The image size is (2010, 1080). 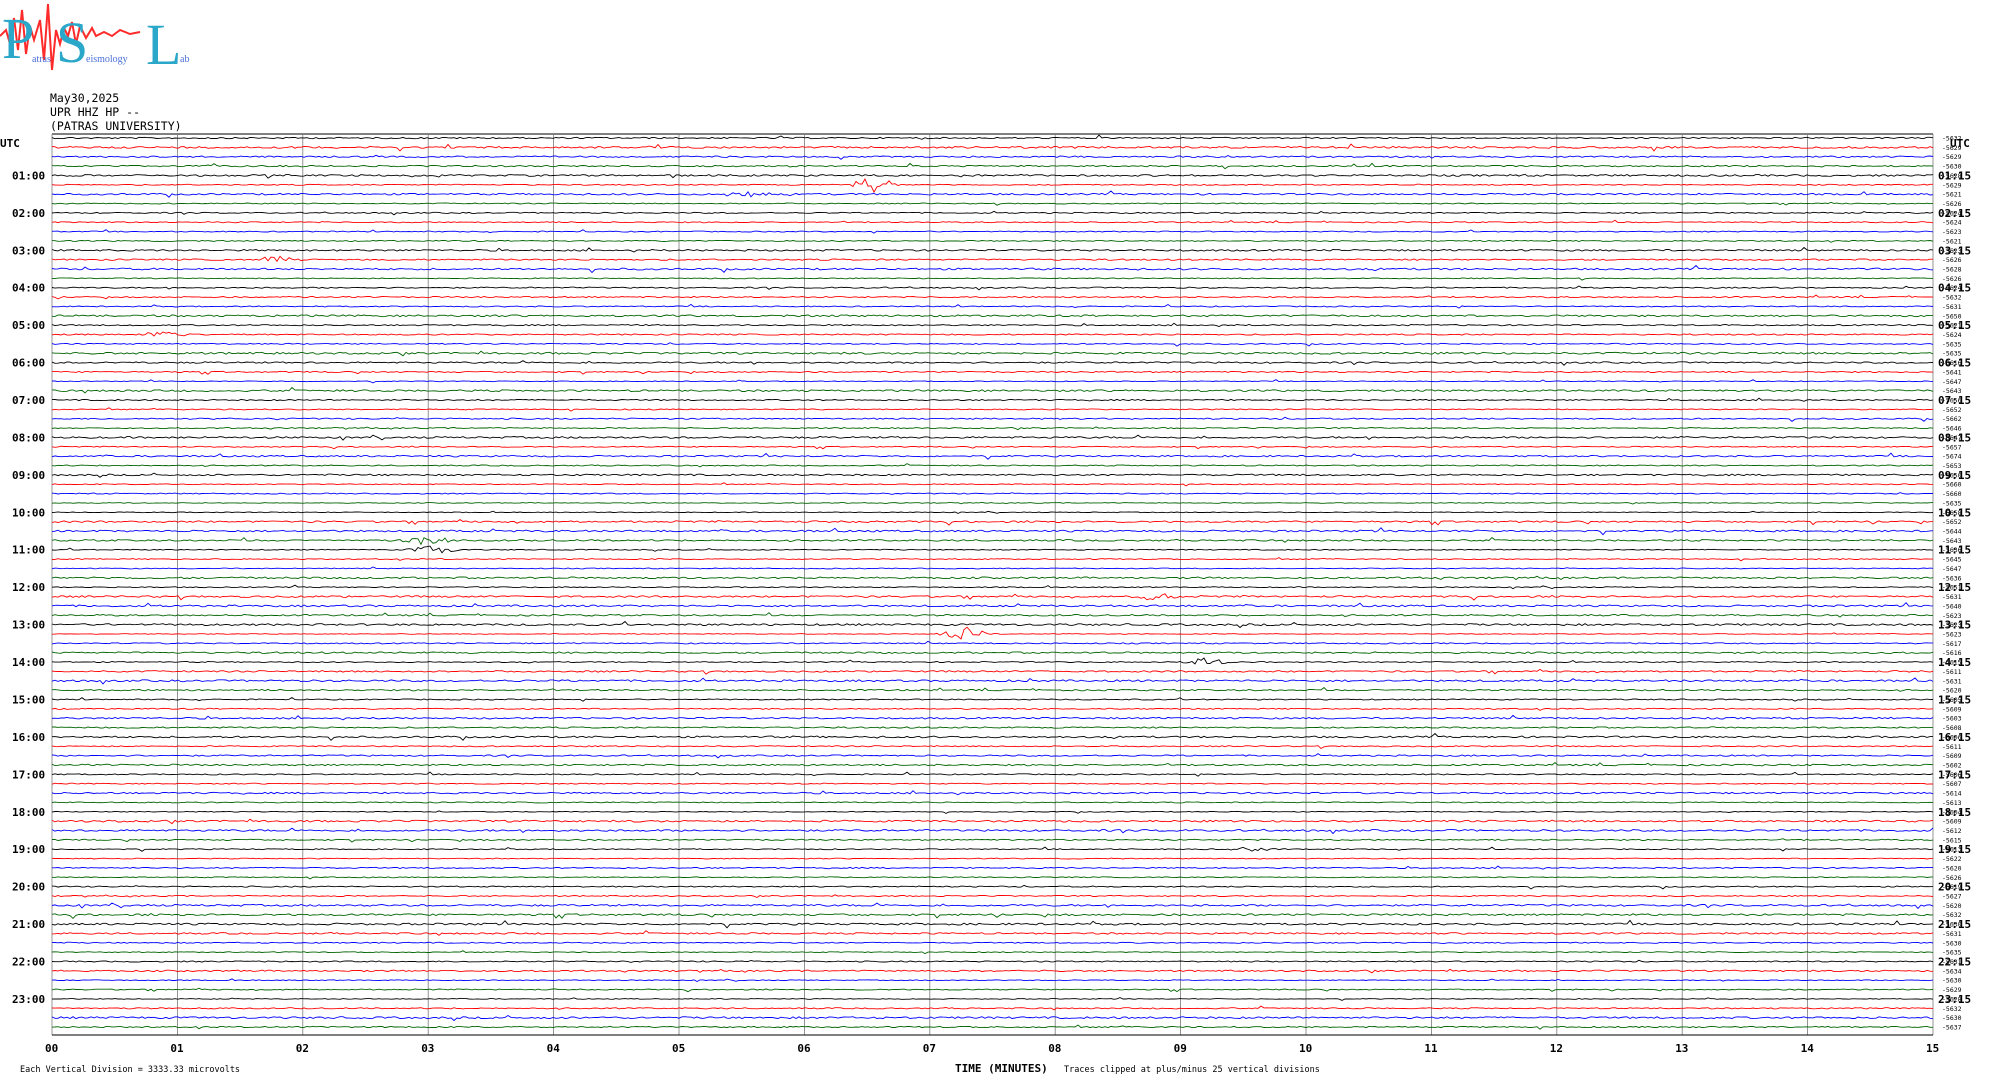 What do you see at coordinates (28, 325) in the screenshot?
I see `left-hour-label: 05:00` at bounding box center [28, 325].